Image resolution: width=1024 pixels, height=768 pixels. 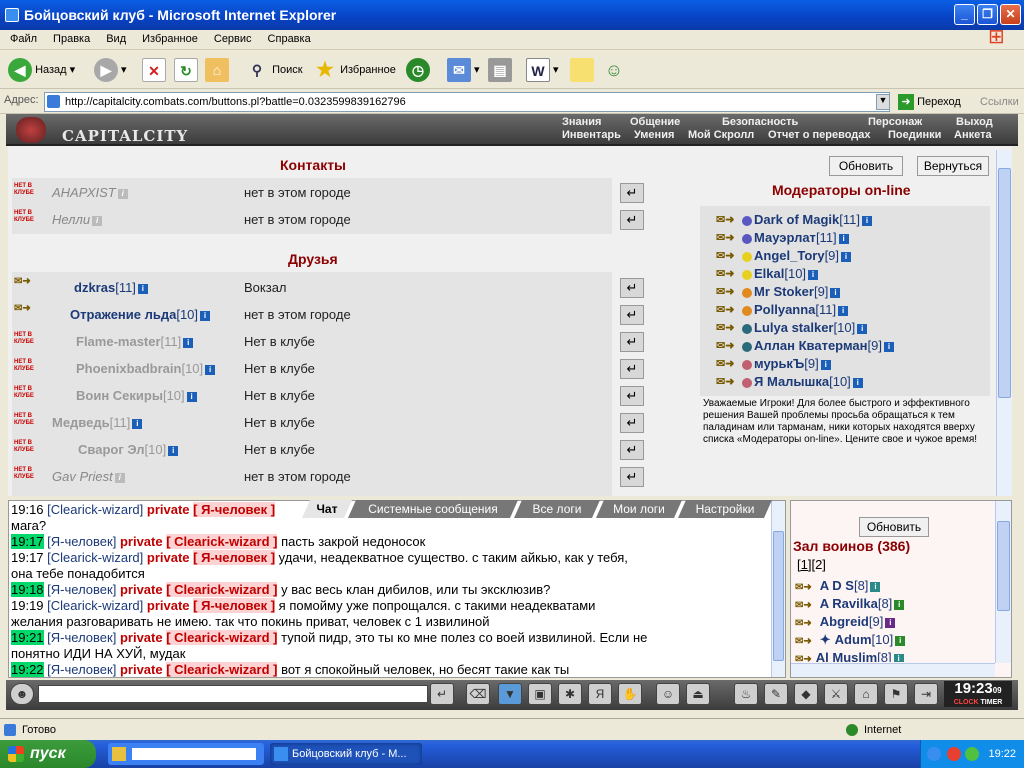 I want to click on moderator-row: ✉➜ Мауэрлат[11] i, so click(x=782, y=237).